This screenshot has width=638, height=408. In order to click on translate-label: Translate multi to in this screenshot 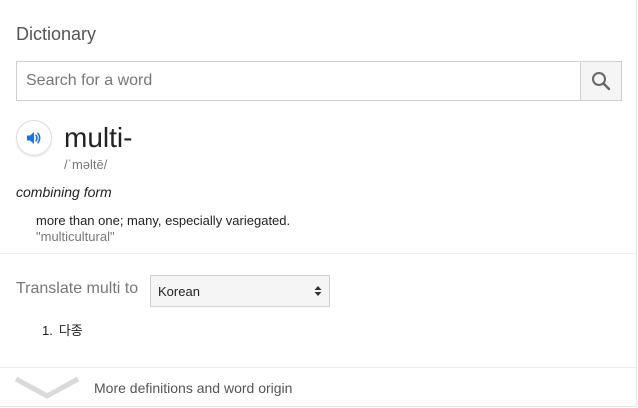, I will do `click(77, 288)`.